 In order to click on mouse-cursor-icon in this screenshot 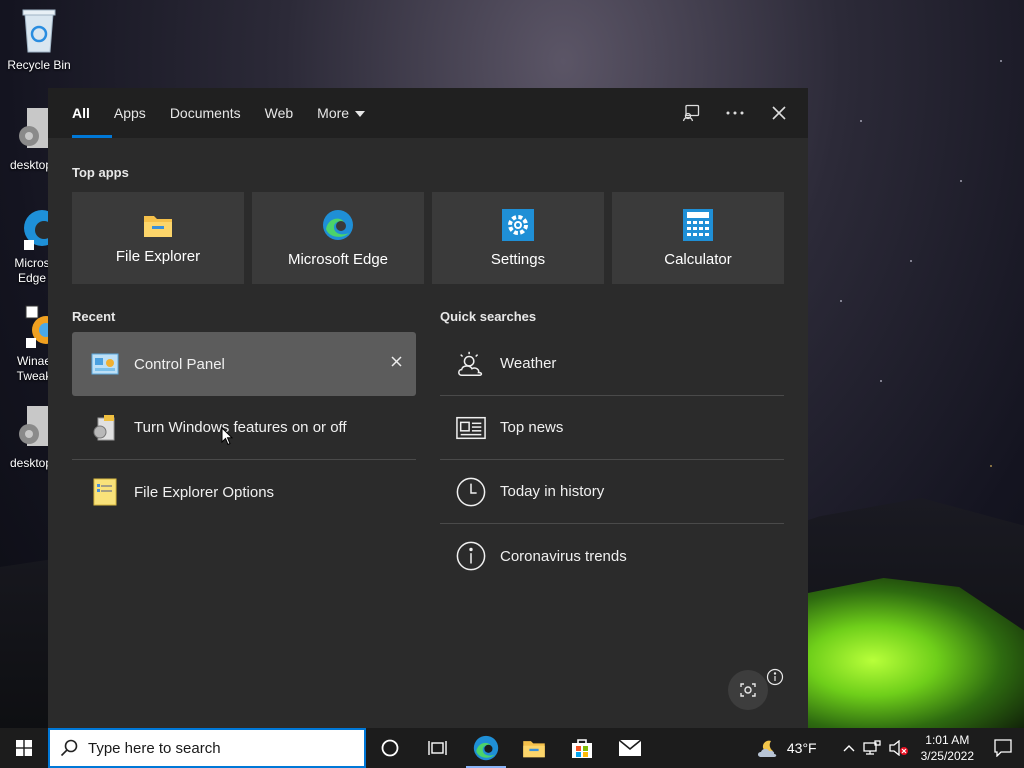, I will do `click(227, 436)`.